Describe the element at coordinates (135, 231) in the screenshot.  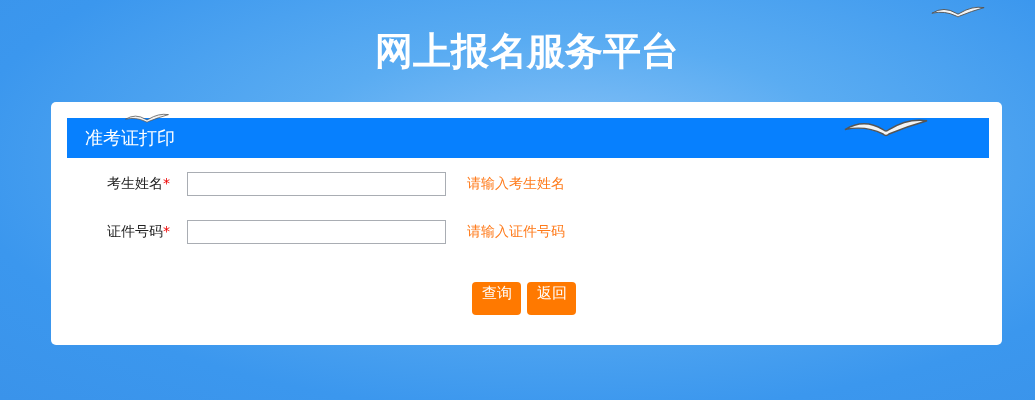
I see `field-label: 证件号码` at that location.